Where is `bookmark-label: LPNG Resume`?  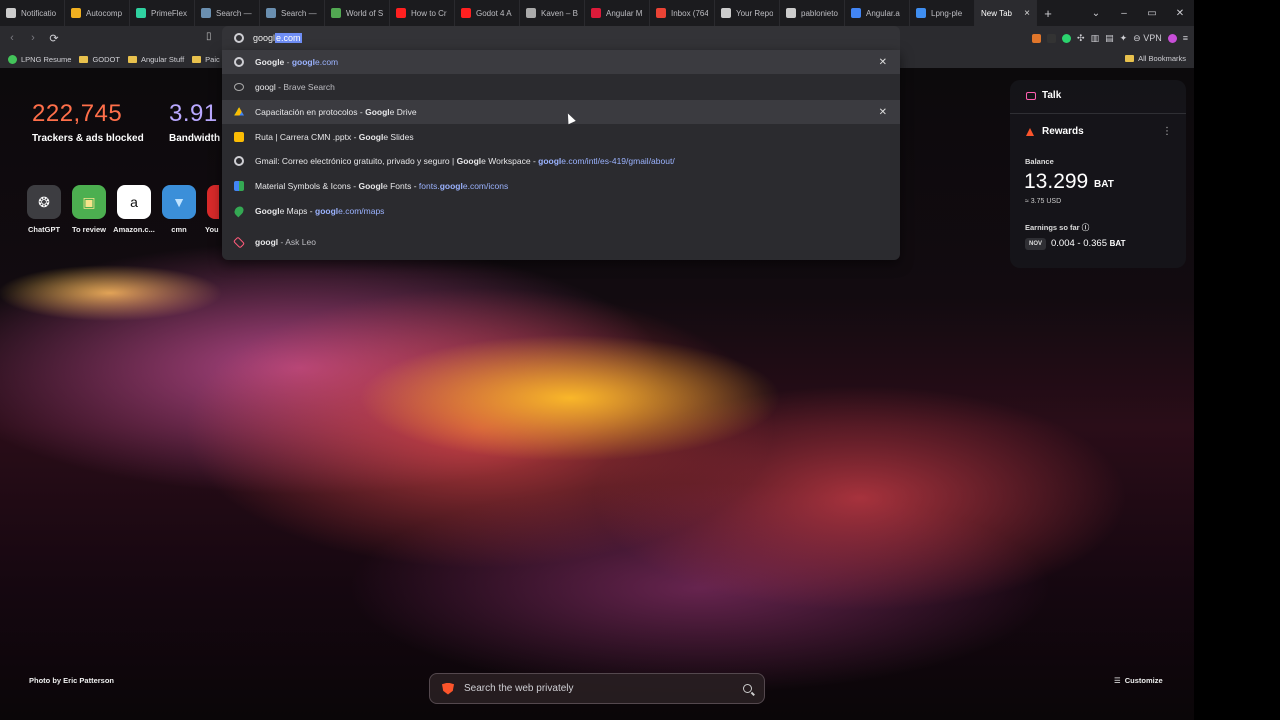 bookmark-label: LPNG Resume is located at coordinates (46, 59).